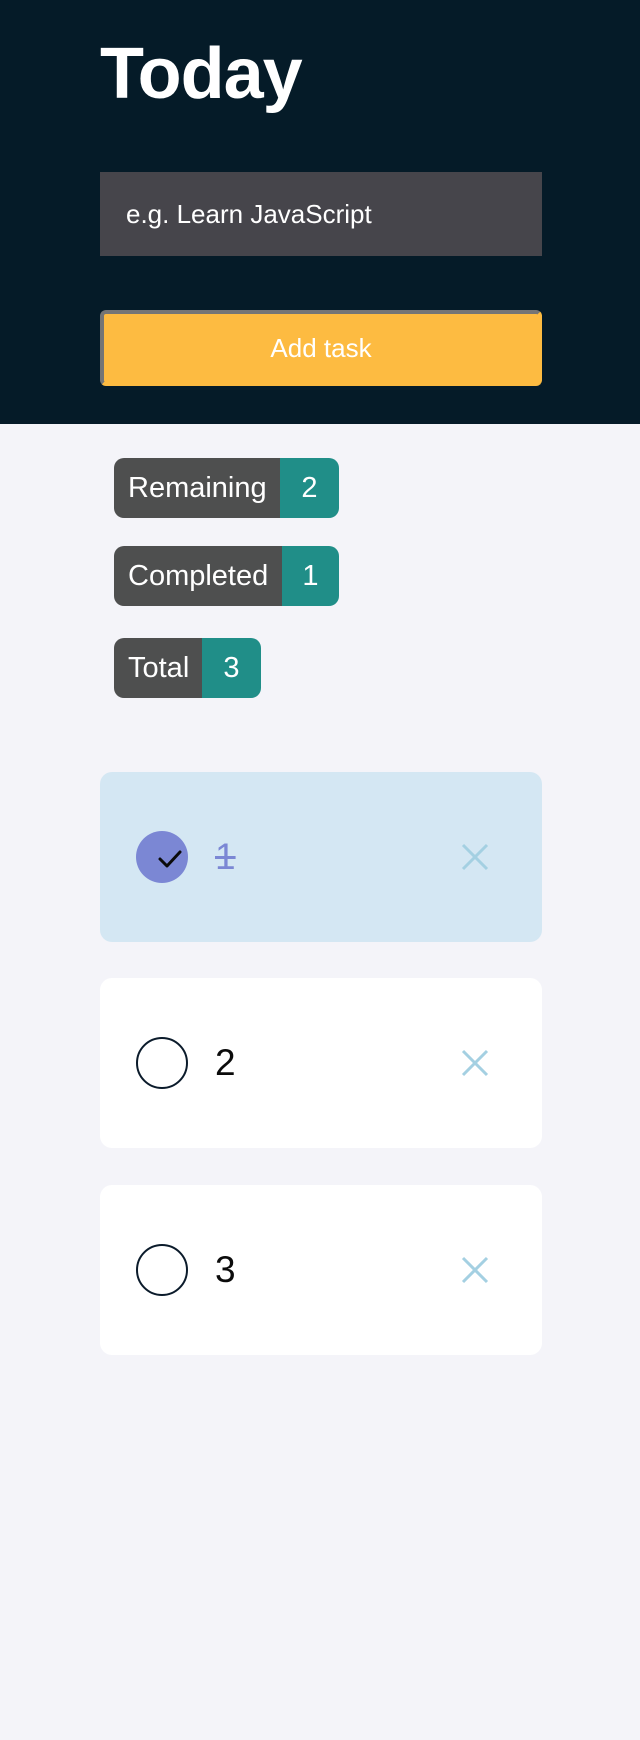 The width and height of the screenshot is (640, 1740). I want to click on completed-count: 1, so click(310, 576).